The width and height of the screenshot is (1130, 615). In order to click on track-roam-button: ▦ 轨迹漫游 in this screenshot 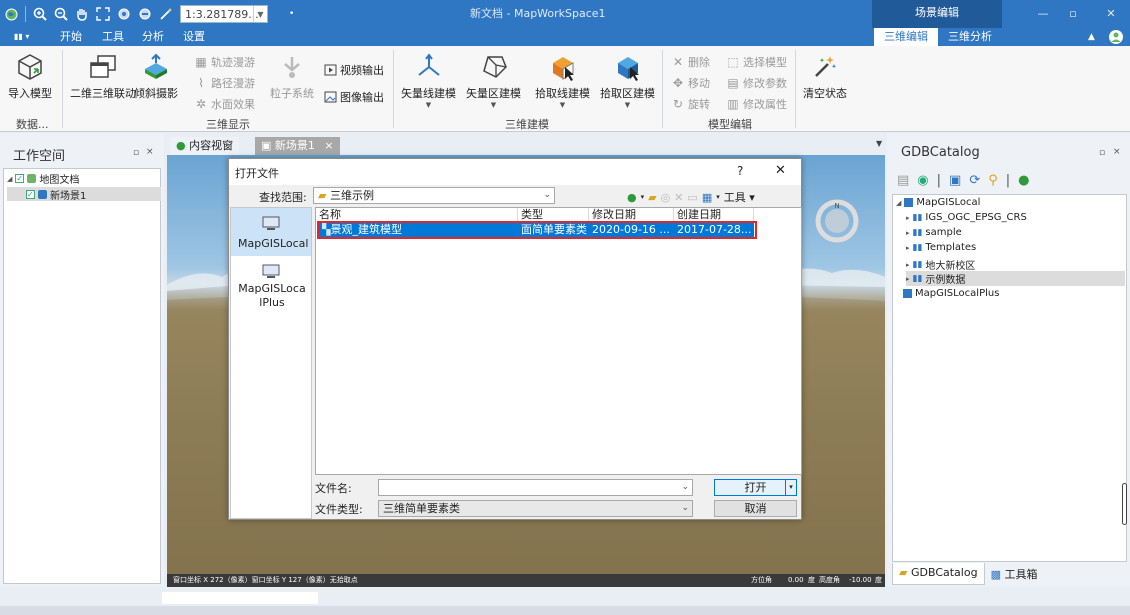, I will do `click(224, 62)`.